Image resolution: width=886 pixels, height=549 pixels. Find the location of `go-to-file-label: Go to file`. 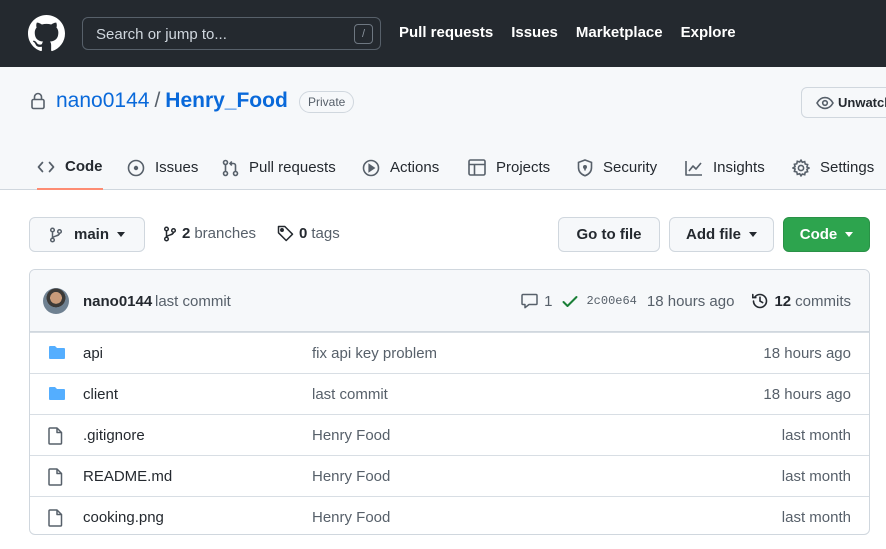

go-to-file-label: Go to file is located at coordinates (609, 234).